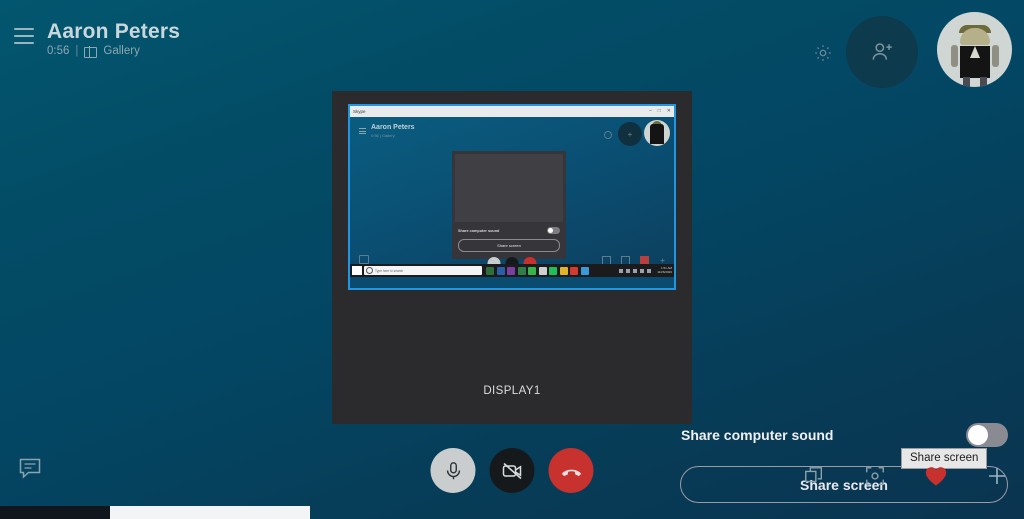 The image size is (1024, 519). I want to click on secondary-call-controls, so click(905, 476).